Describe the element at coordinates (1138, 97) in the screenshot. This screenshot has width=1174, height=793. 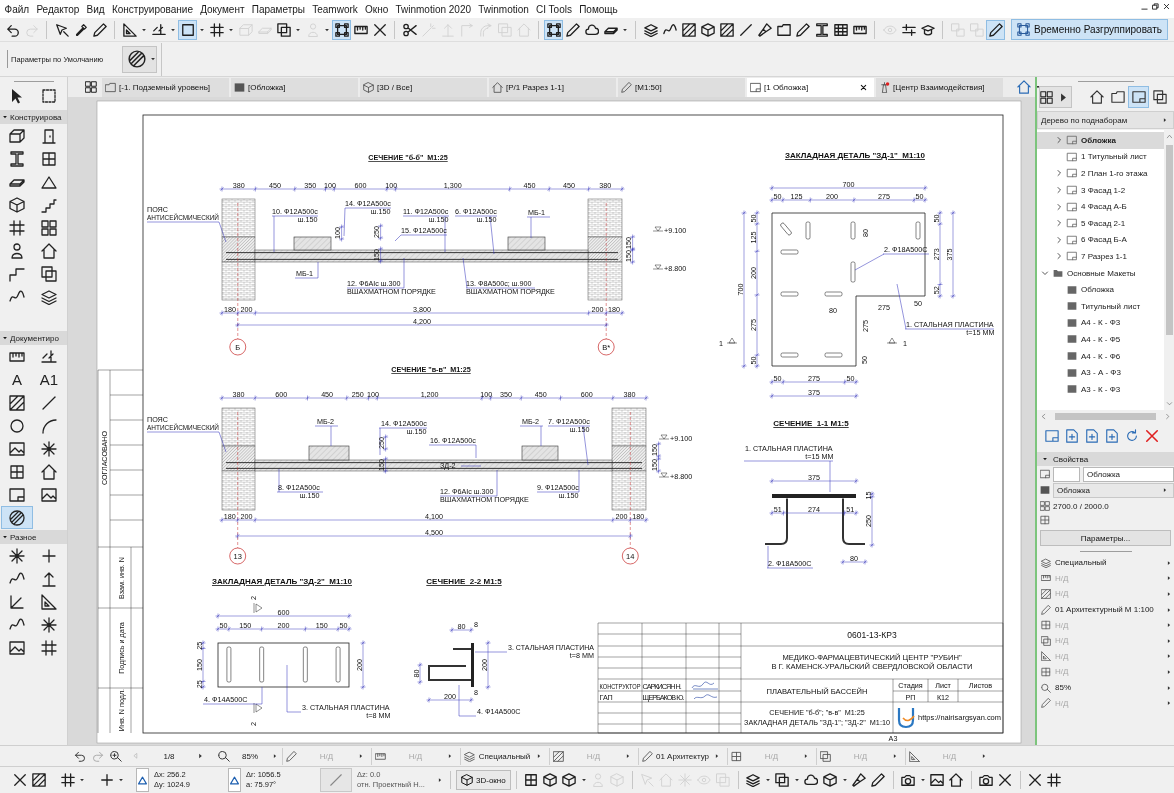
I see `navigator-view-button` at that location.